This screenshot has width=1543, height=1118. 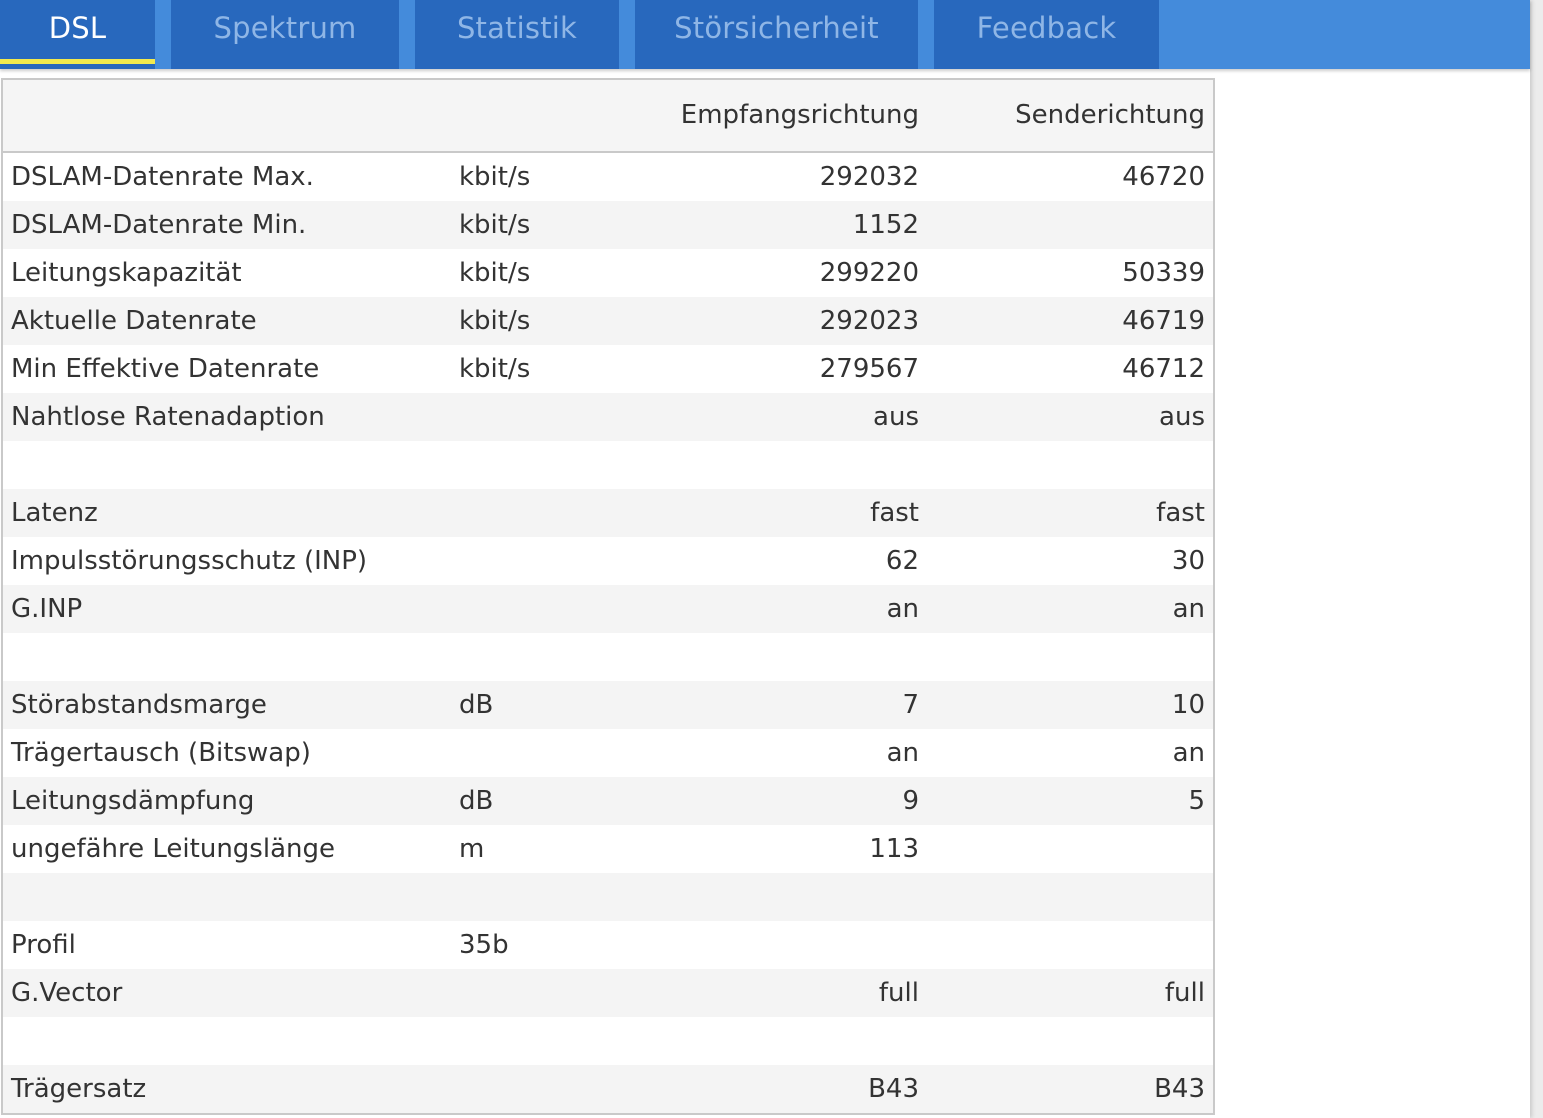 I want to click on row-senderichtung-value: full, so click(x=1184, y=993).